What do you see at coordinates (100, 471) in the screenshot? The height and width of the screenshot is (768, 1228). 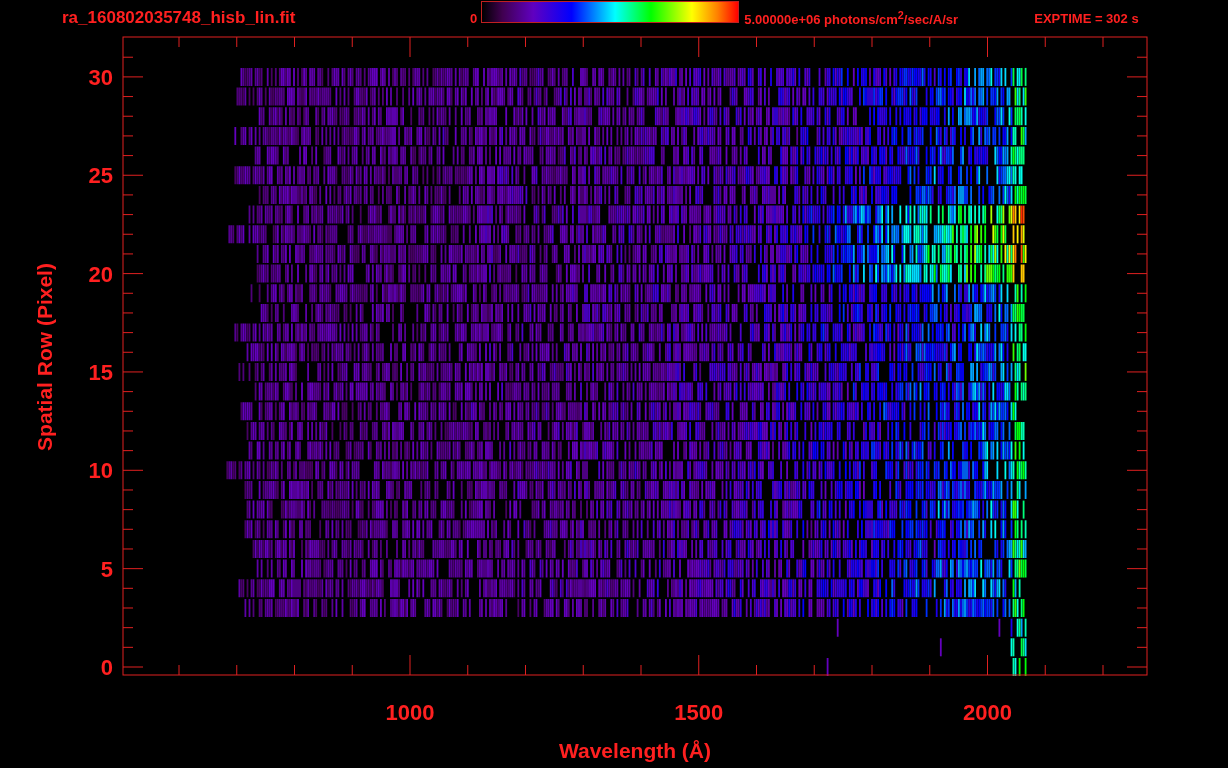 I see `y-tick-label: 10` at bounding box center [100, 471].